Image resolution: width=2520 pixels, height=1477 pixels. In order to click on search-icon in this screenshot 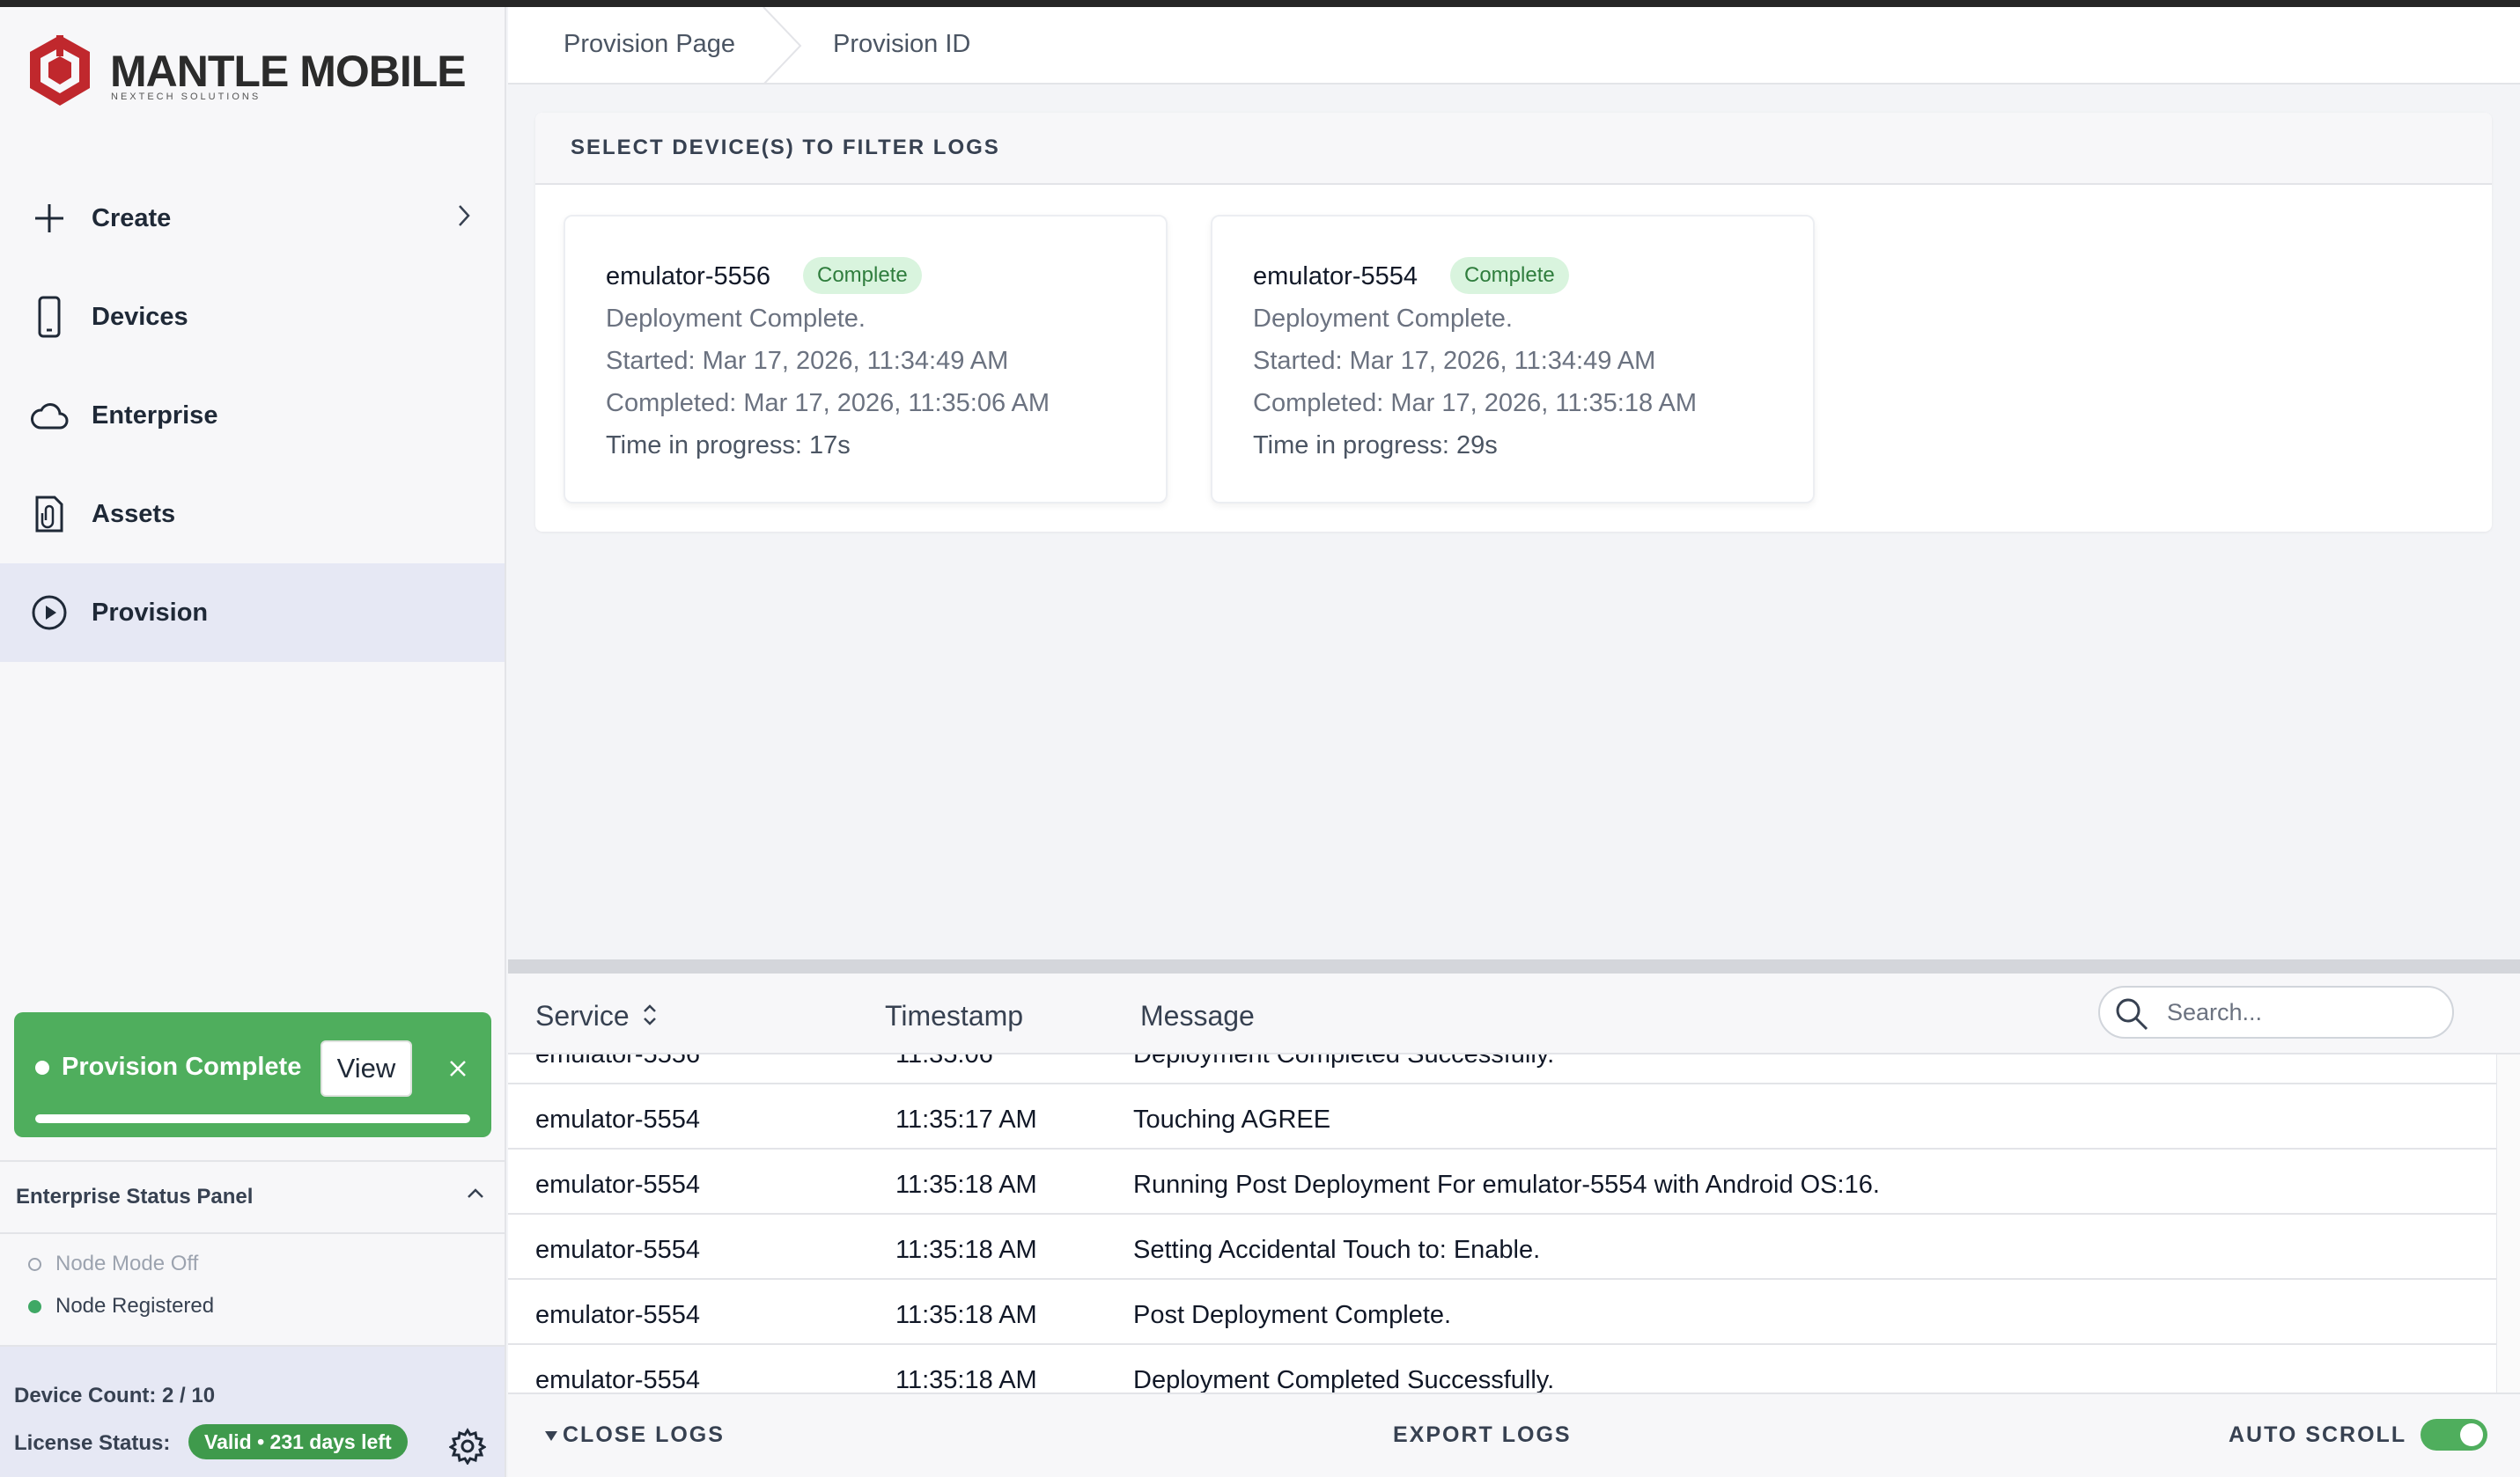, I will do `click(2131, 1016)`.